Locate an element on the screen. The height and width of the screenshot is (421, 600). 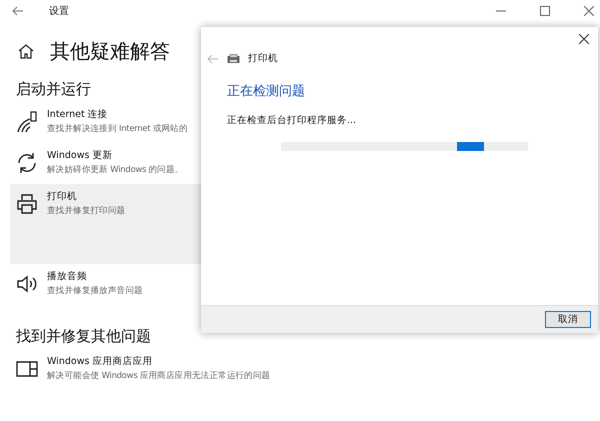
troubleshooter-item: 播放音频 查找并修复播放声音问题 is located at coordinates (160, 284).